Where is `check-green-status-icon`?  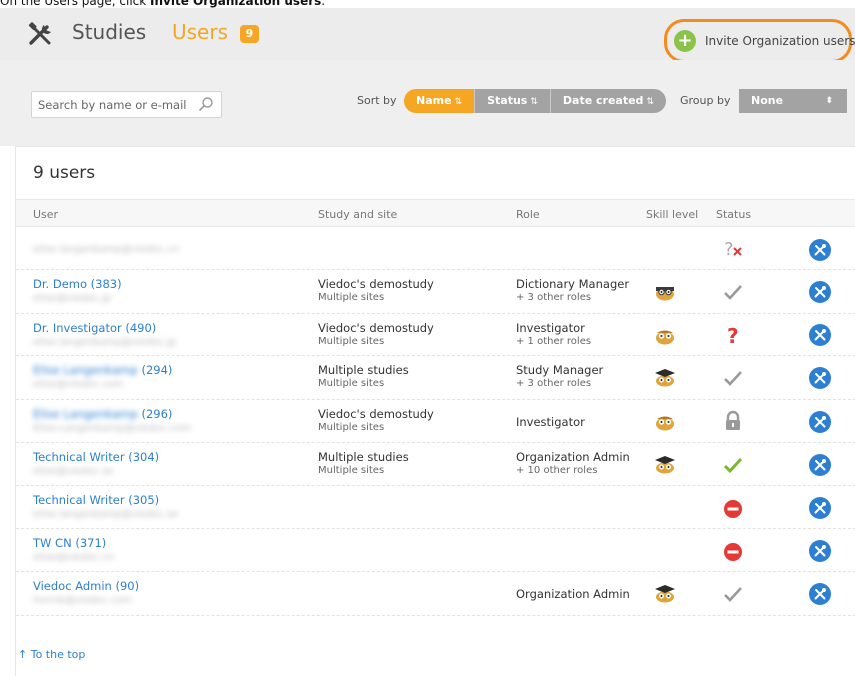 check-green-status-icon is located at coordinates (733, 465).